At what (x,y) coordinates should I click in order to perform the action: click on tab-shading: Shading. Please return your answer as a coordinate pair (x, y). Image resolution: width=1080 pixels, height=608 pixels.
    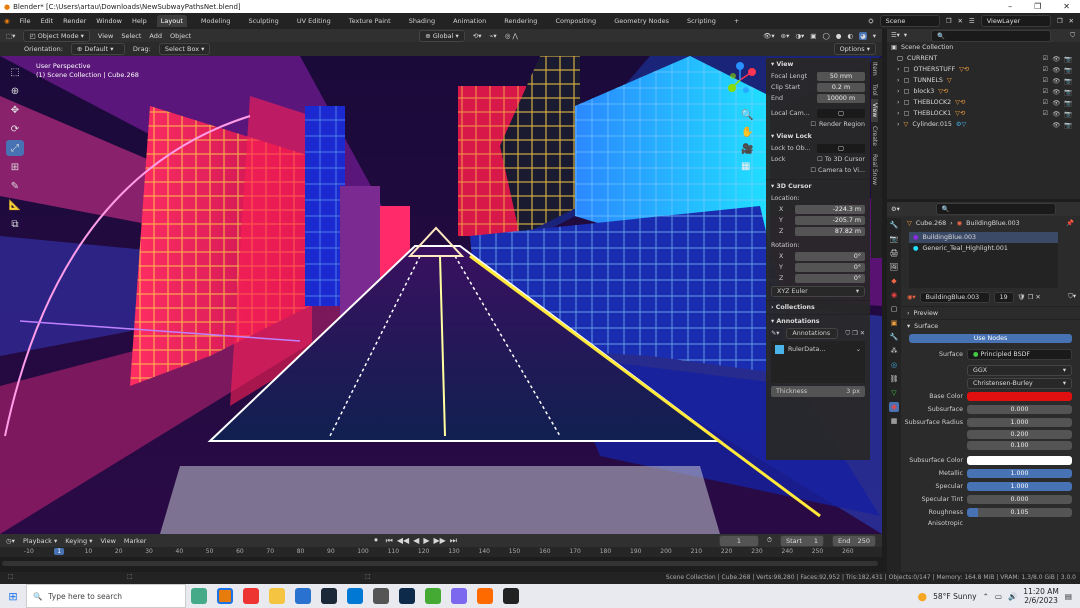
    Looking at the image, I should click on (422, 21).